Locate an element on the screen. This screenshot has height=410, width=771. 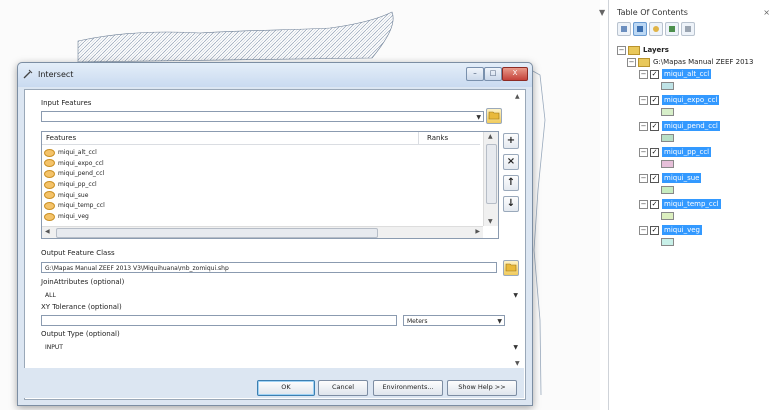
list-by-selection-button is located at coordinates (672, 29).